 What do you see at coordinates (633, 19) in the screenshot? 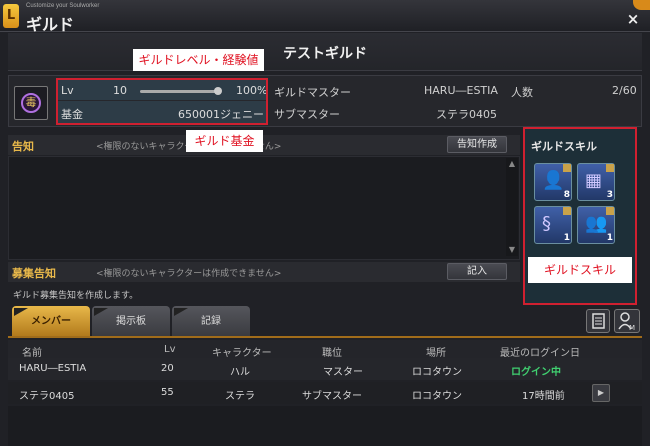
I see `close-button: ×` at bounding box center [633, 19].